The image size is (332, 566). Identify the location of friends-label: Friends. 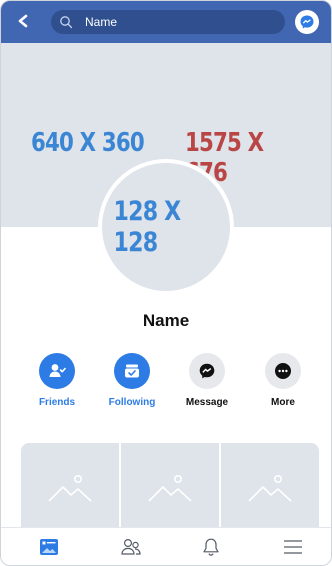
(57, 402).